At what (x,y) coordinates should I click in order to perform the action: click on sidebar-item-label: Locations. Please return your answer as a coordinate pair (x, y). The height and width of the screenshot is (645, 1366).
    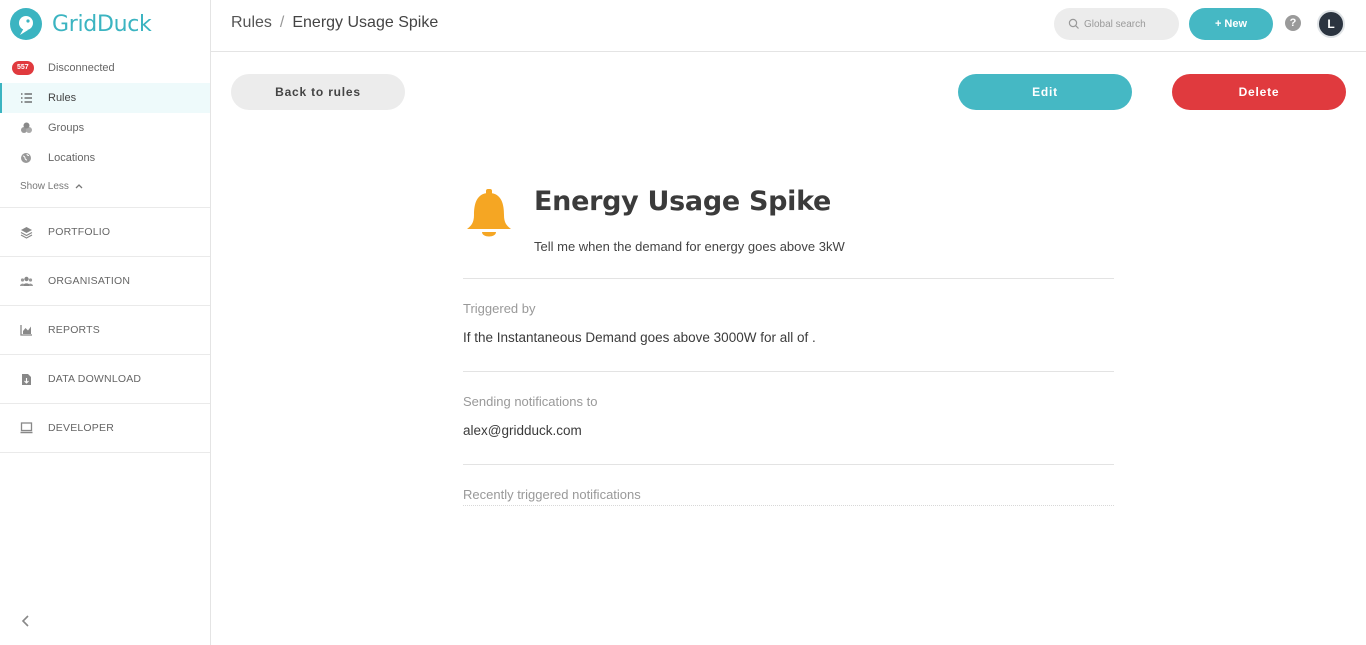
    Looking at the image, I should click on (72, 158).